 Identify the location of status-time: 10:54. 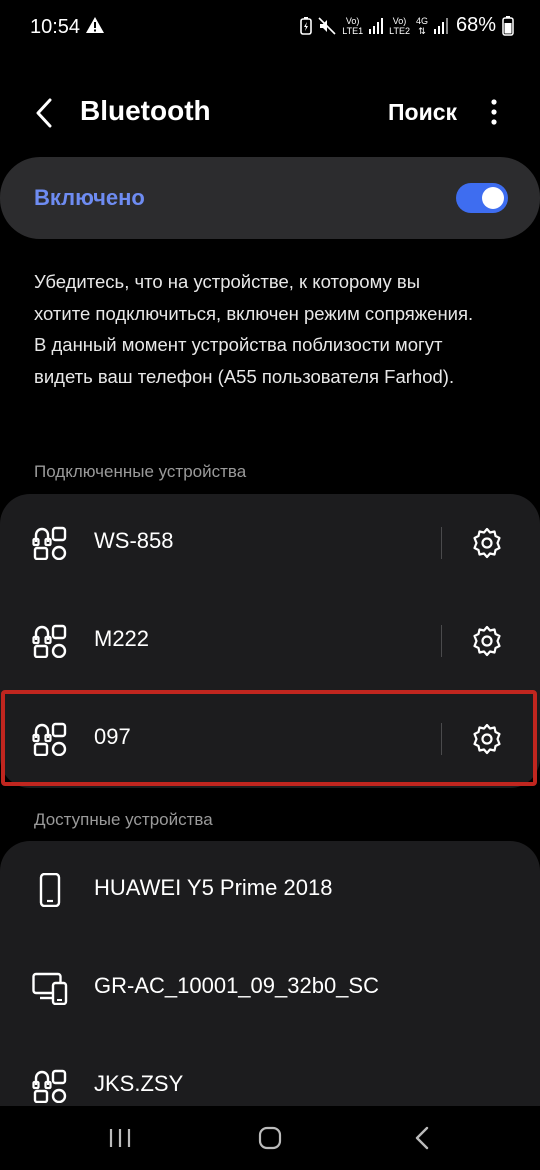
(55, 27).